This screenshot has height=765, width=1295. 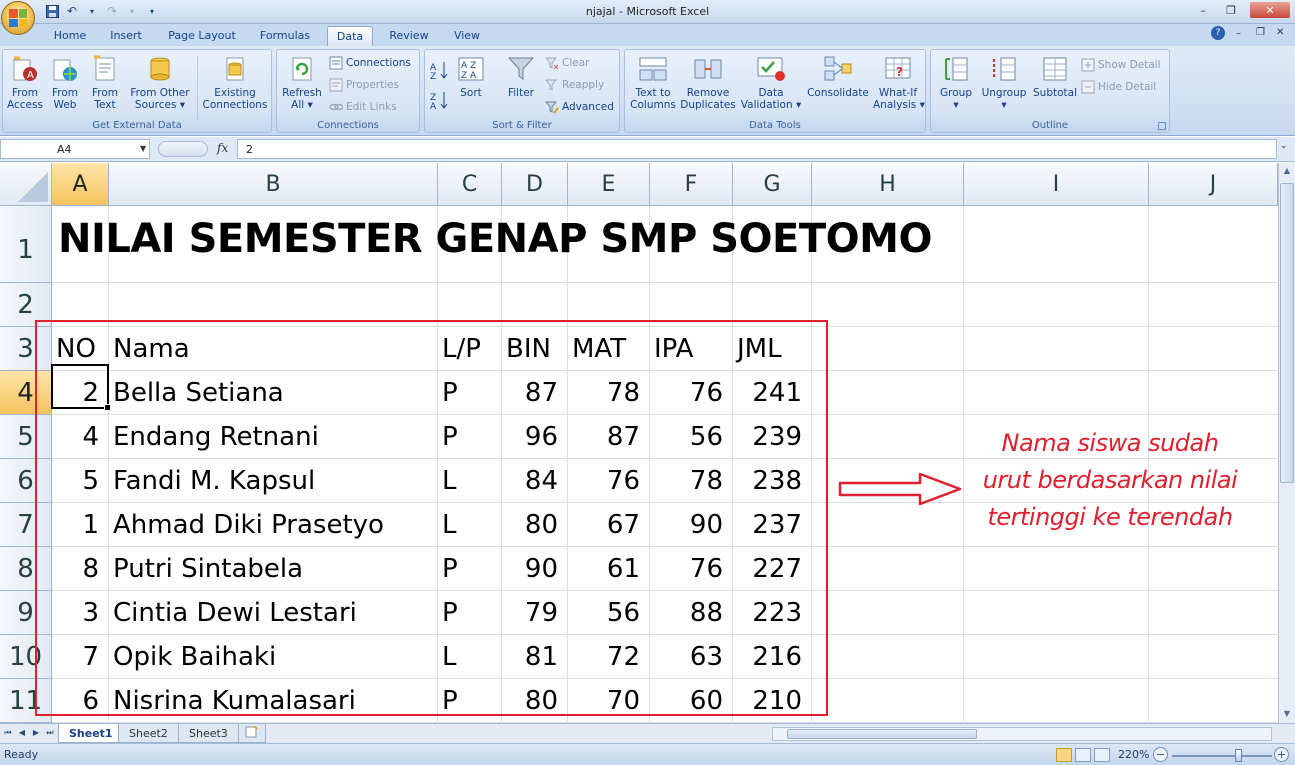 What do you see at coordinates (18, 18) in the screenshot?
I see `office-button` at bounding box center [18, 18].